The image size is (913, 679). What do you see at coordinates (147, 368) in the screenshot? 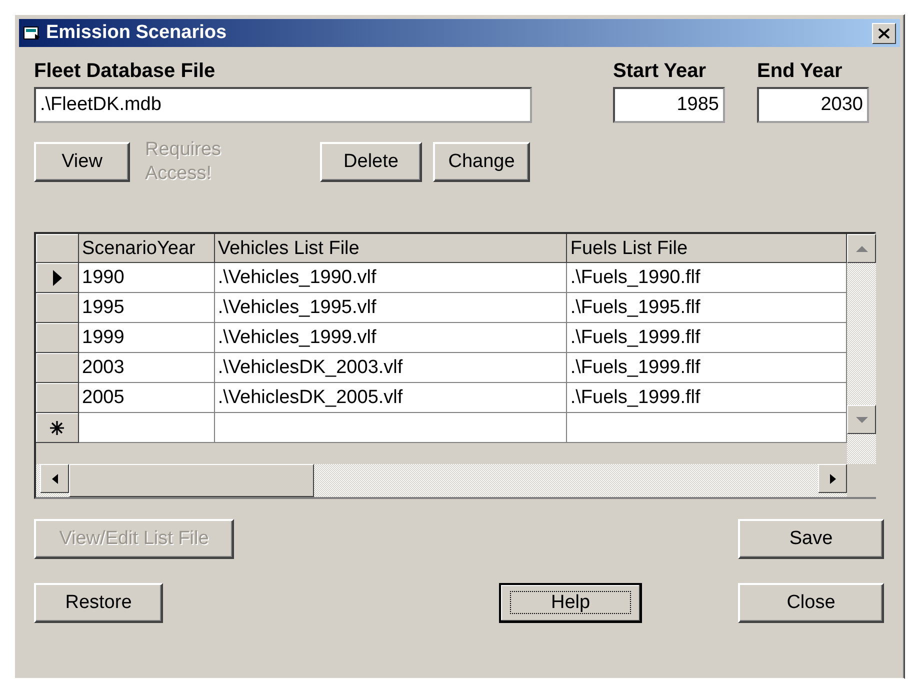
I see `table-cell: 2003` at bounding box center [147, 368].